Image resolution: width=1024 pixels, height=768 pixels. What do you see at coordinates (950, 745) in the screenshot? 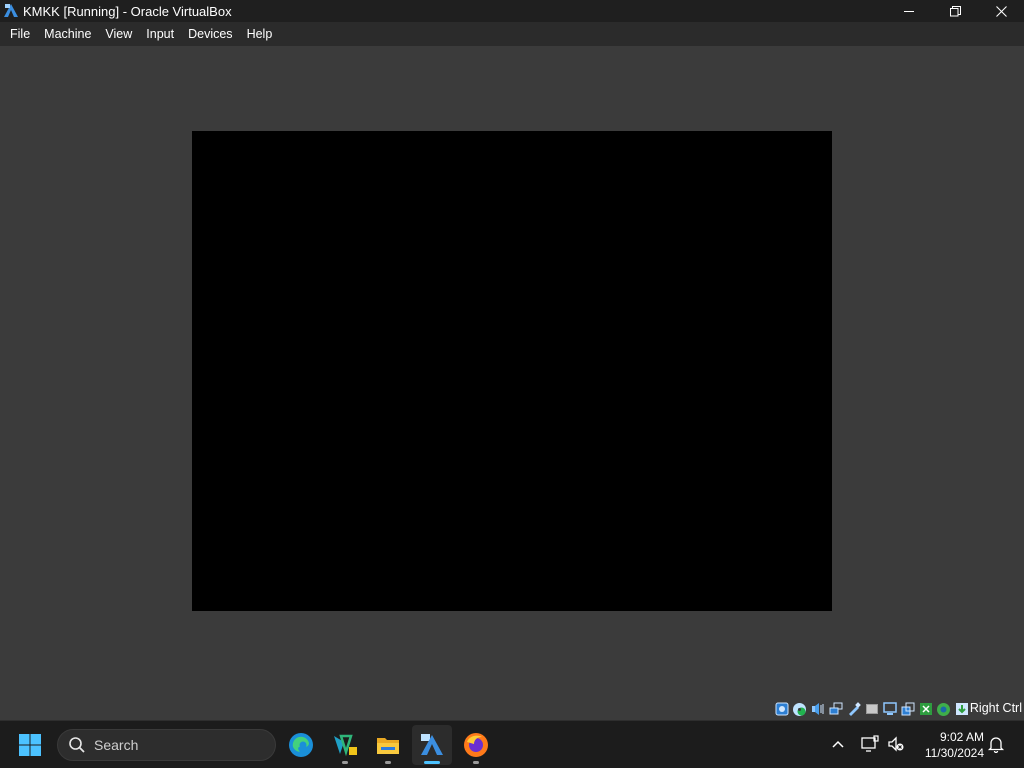
I see `system-clock: 9:02 AM 11/30/2024` at bounding box center [950, 745].